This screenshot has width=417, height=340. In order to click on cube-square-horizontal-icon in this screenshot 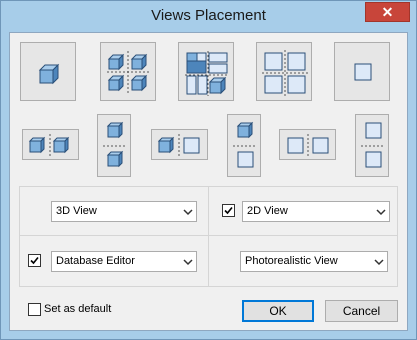, I will do `click(178, 145)`.